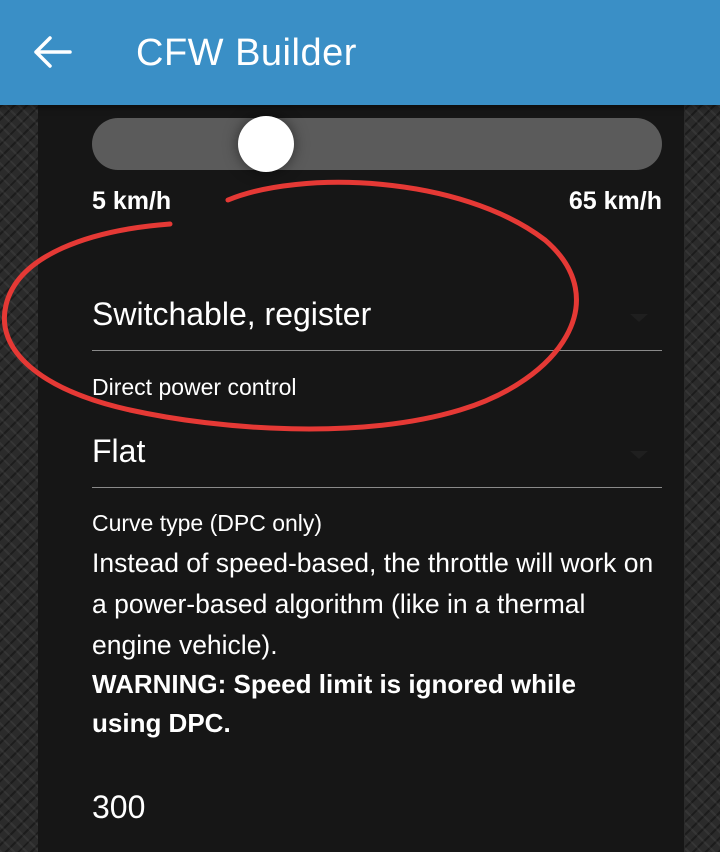 Image resolution: width=720 pixels, height=852 pixels. Describe the element at coordinates (119, 807) in the screenshot. I see `number-input-value: 300` at that location.